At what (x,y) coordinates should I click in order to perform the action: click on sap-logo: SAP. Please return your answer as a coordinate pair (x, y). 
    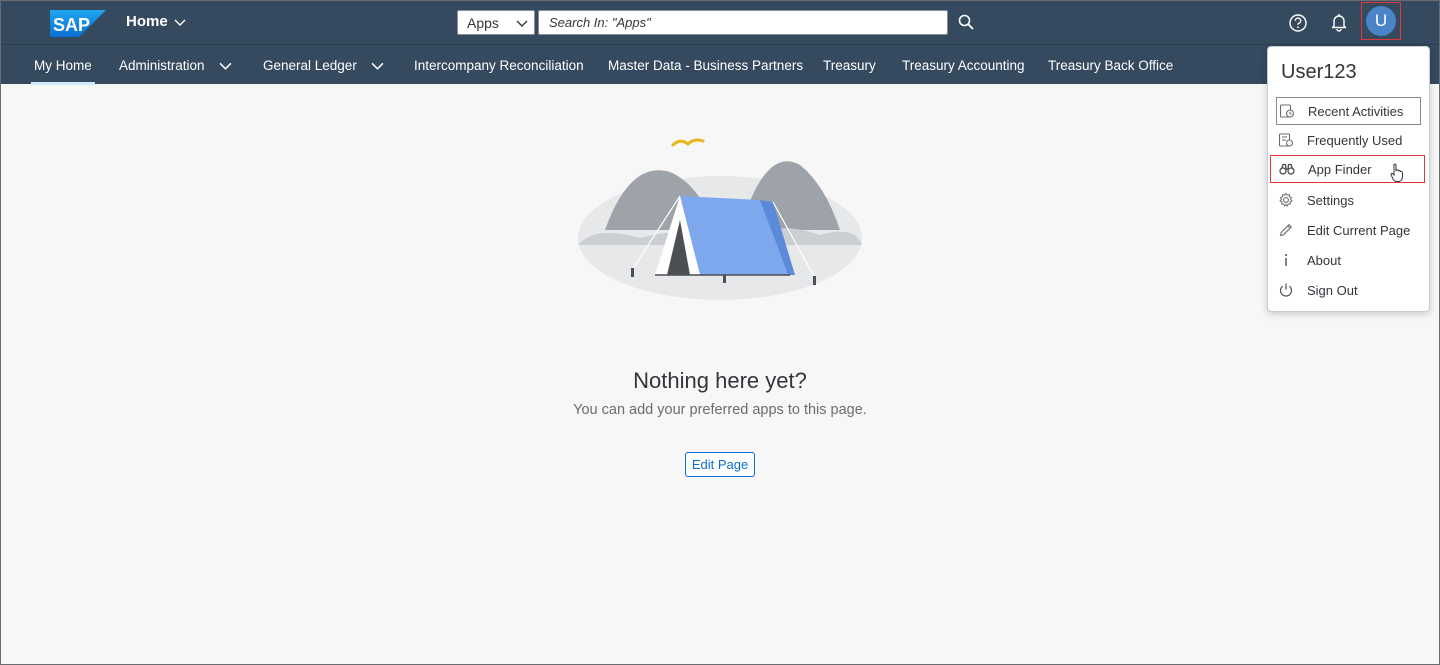
    Looking at the image, I should click on (78, 23).